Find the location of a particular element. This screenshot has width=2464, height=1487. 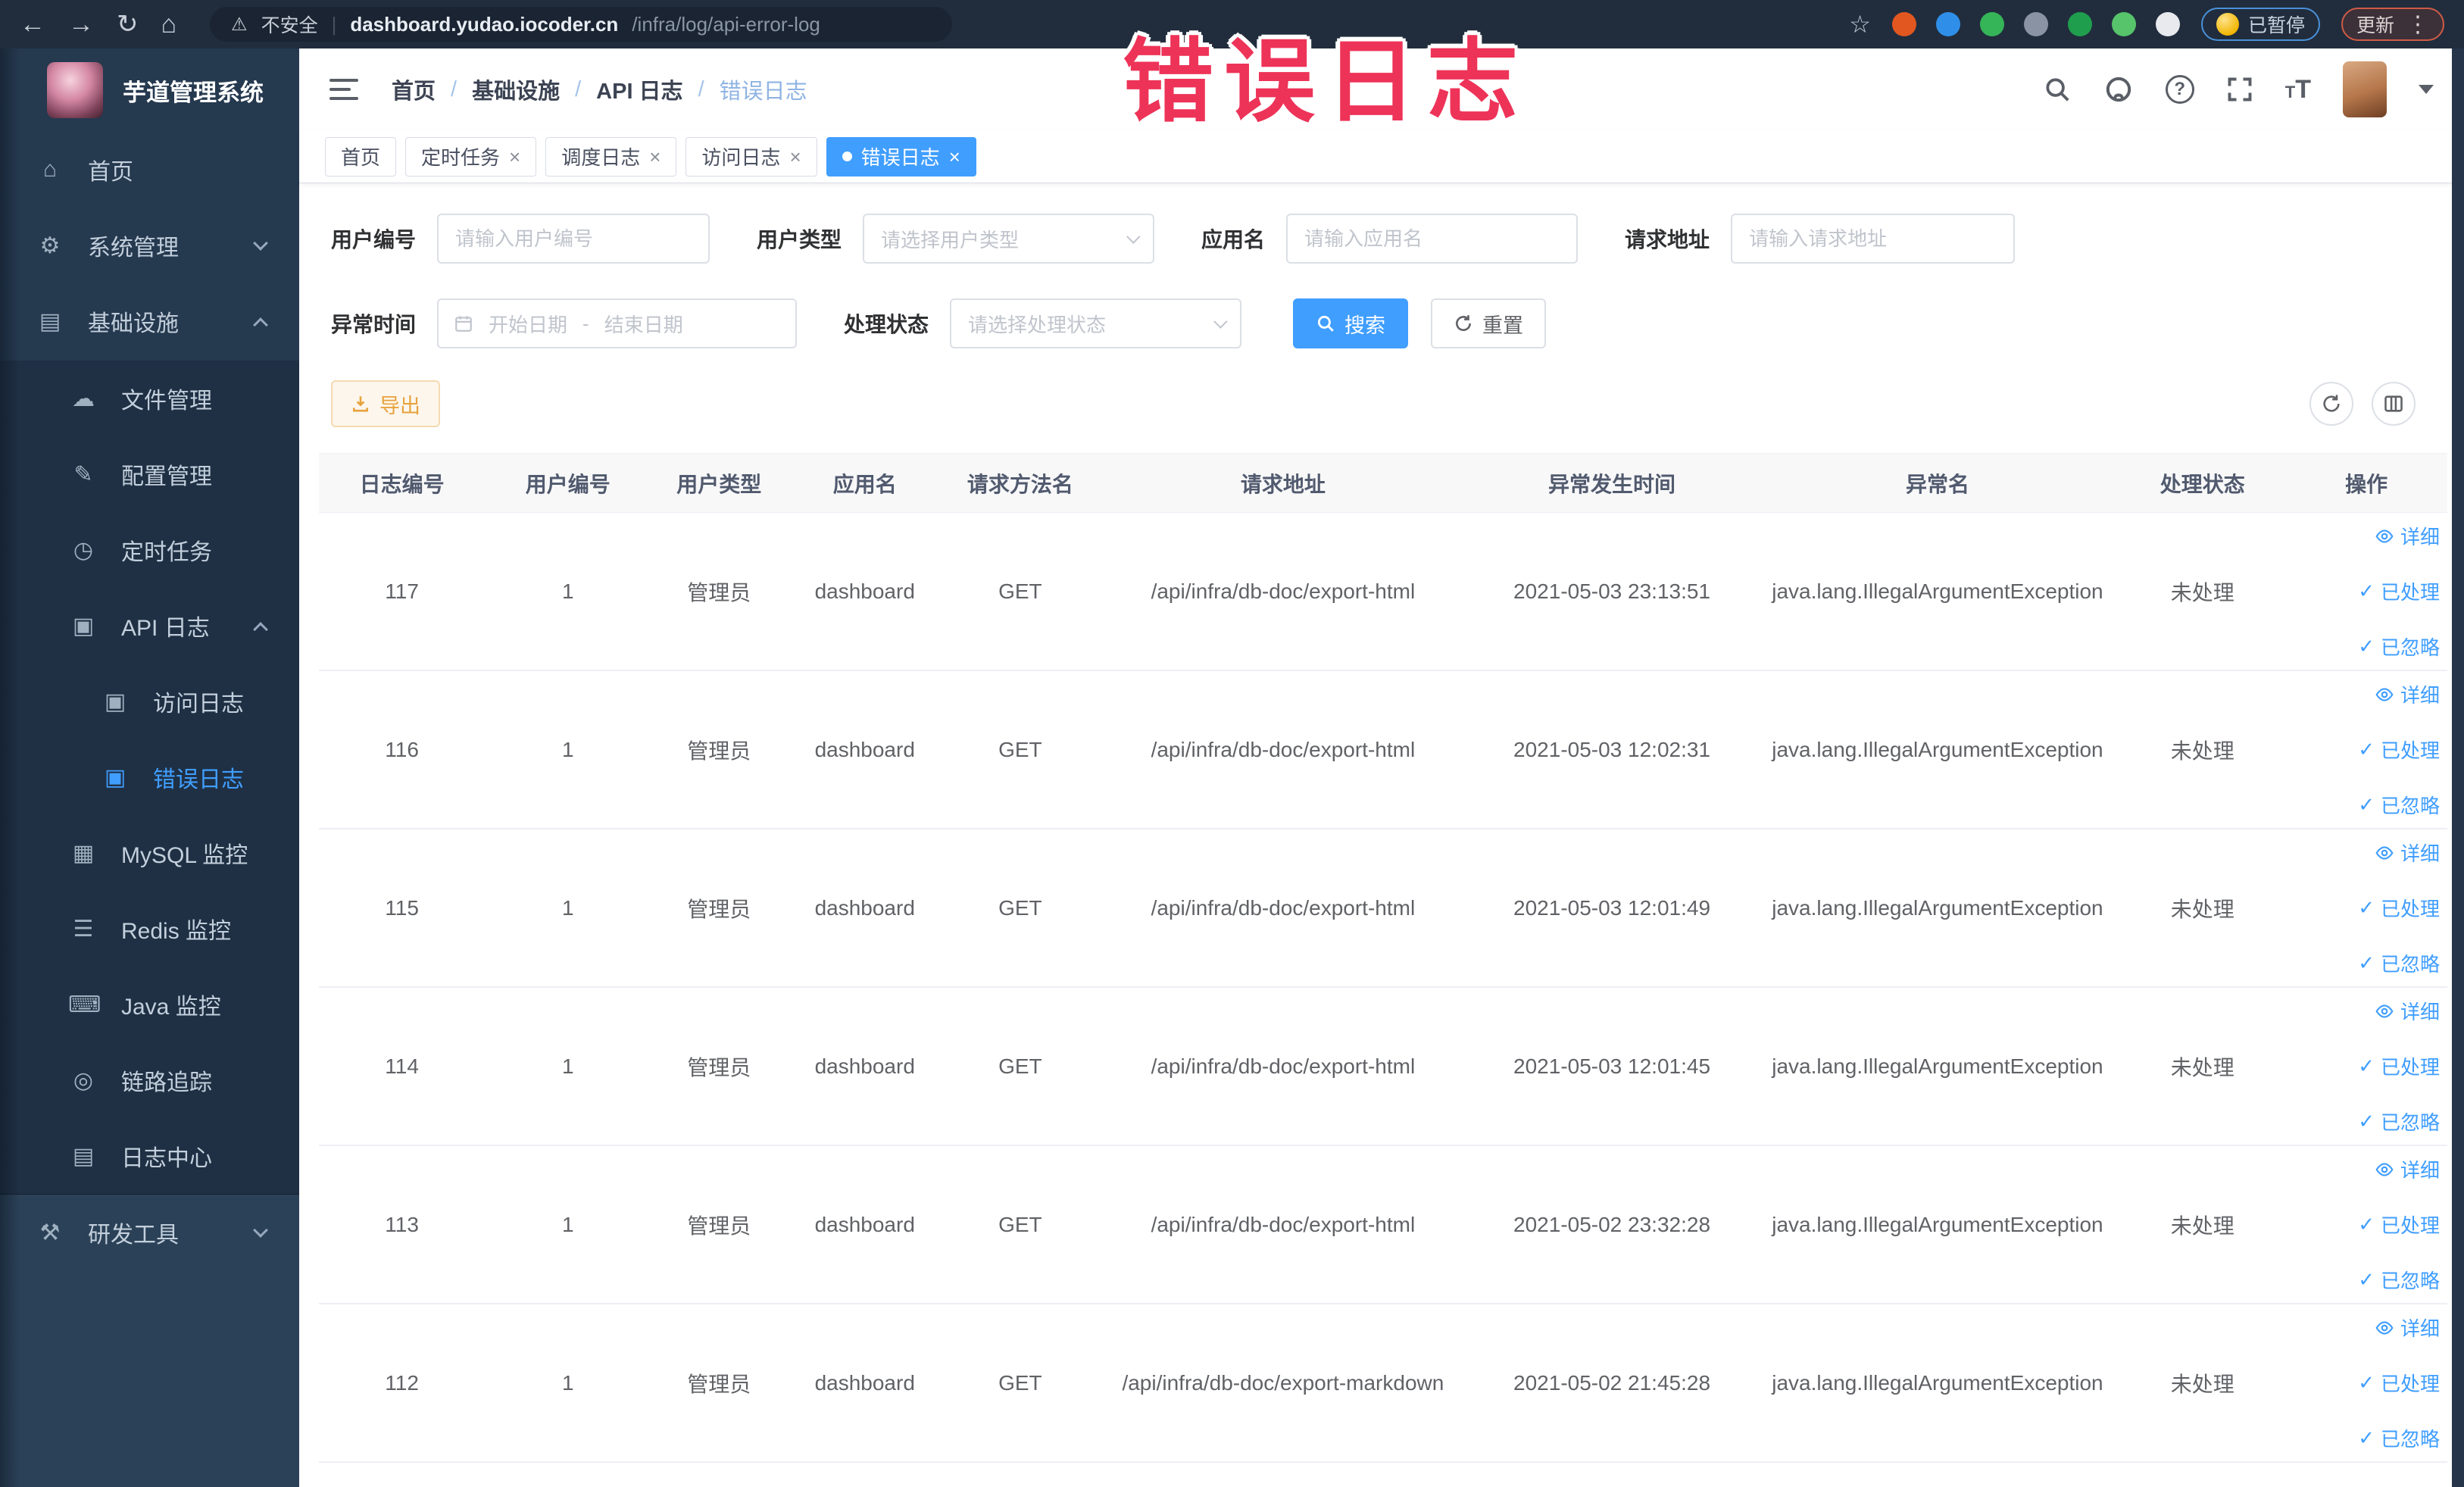

help-icon: ? is located at coordinates (2179, 89).